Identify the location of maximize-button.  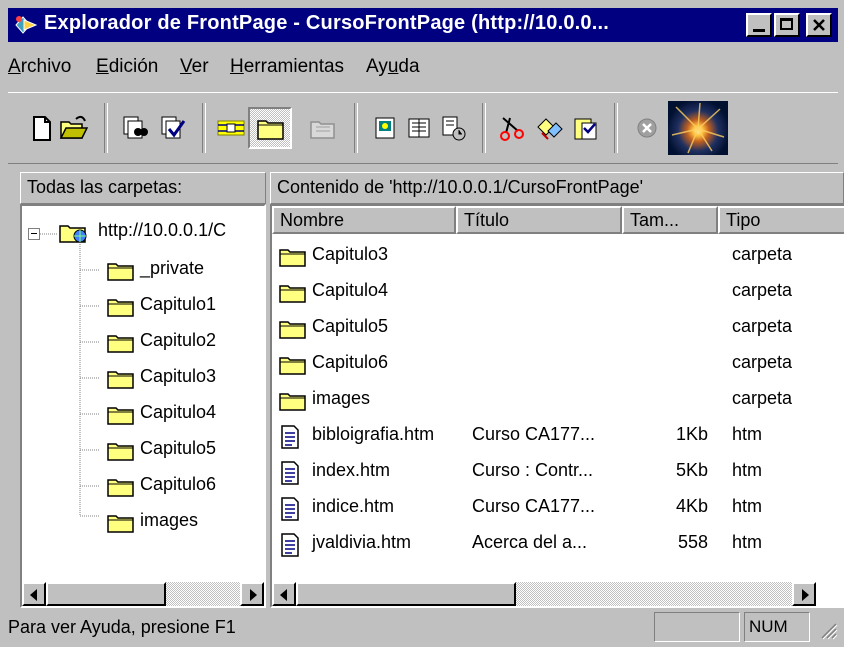
(787, 25).